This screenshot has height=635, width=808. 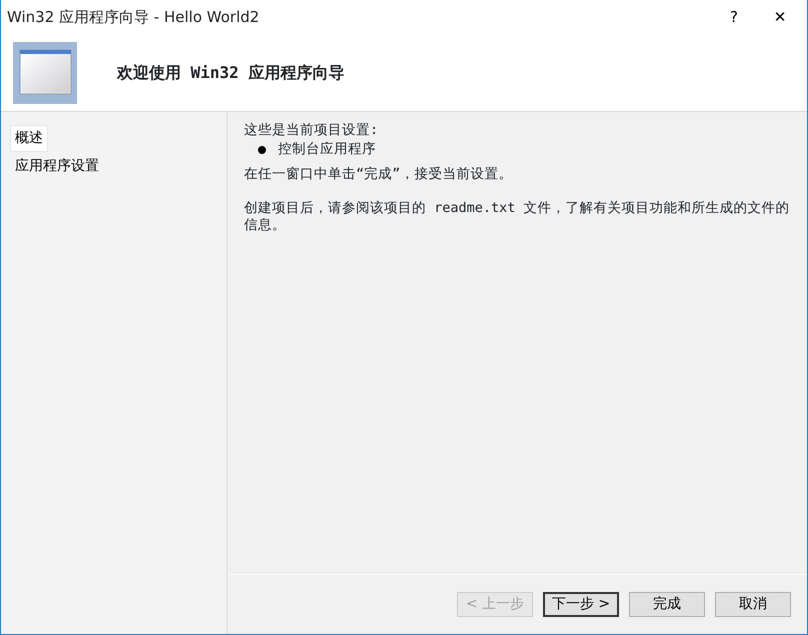 What do you see at coordinates (780, 17) in the screenshot?
I see `close-button: ✕` at bounding box center [780, 17].